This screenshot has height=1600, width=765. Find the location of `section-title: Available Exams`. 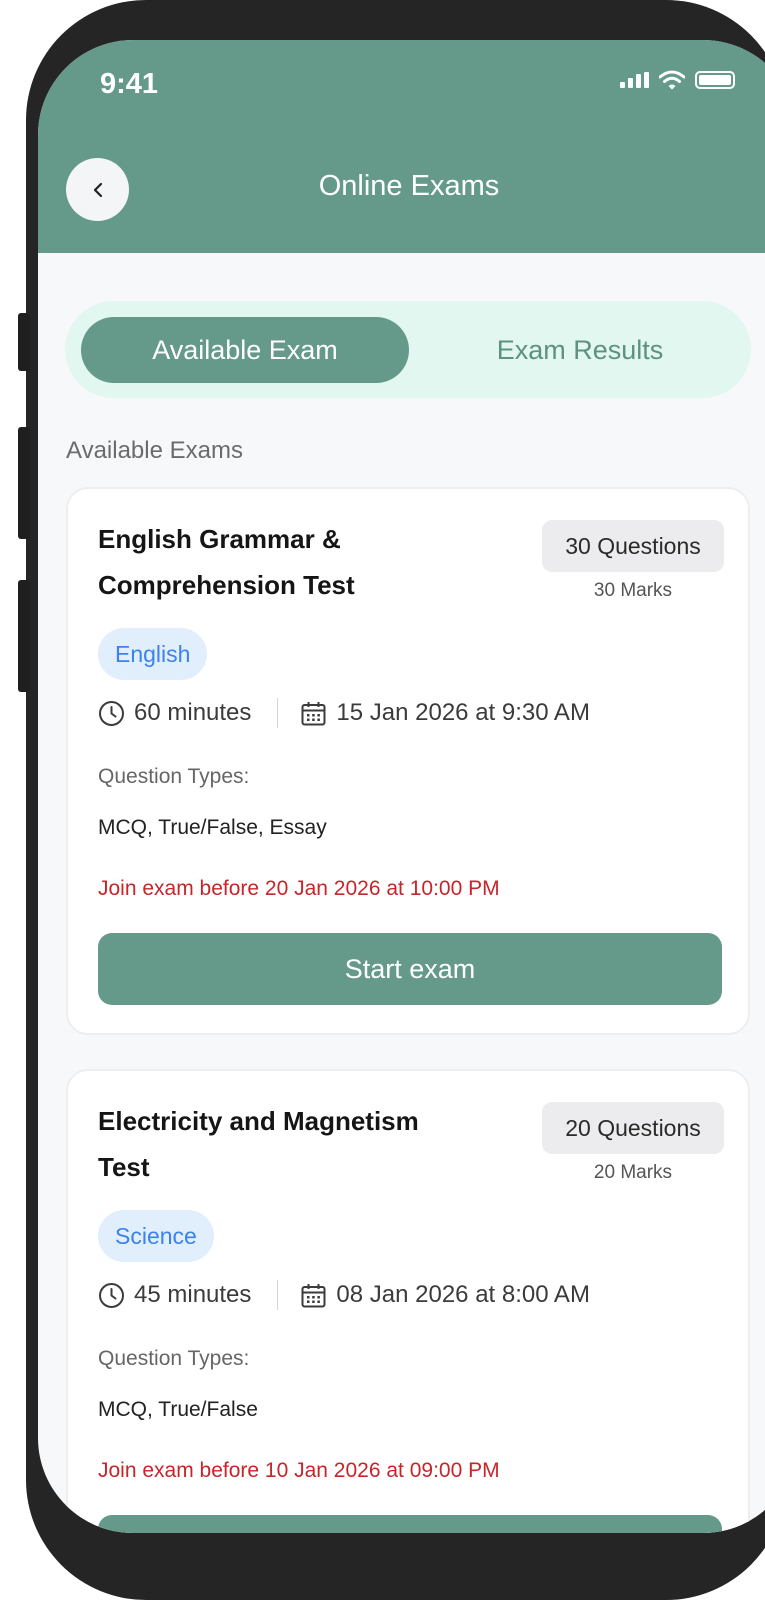

section-title: Available Exams is located at coordinates (154, 450).